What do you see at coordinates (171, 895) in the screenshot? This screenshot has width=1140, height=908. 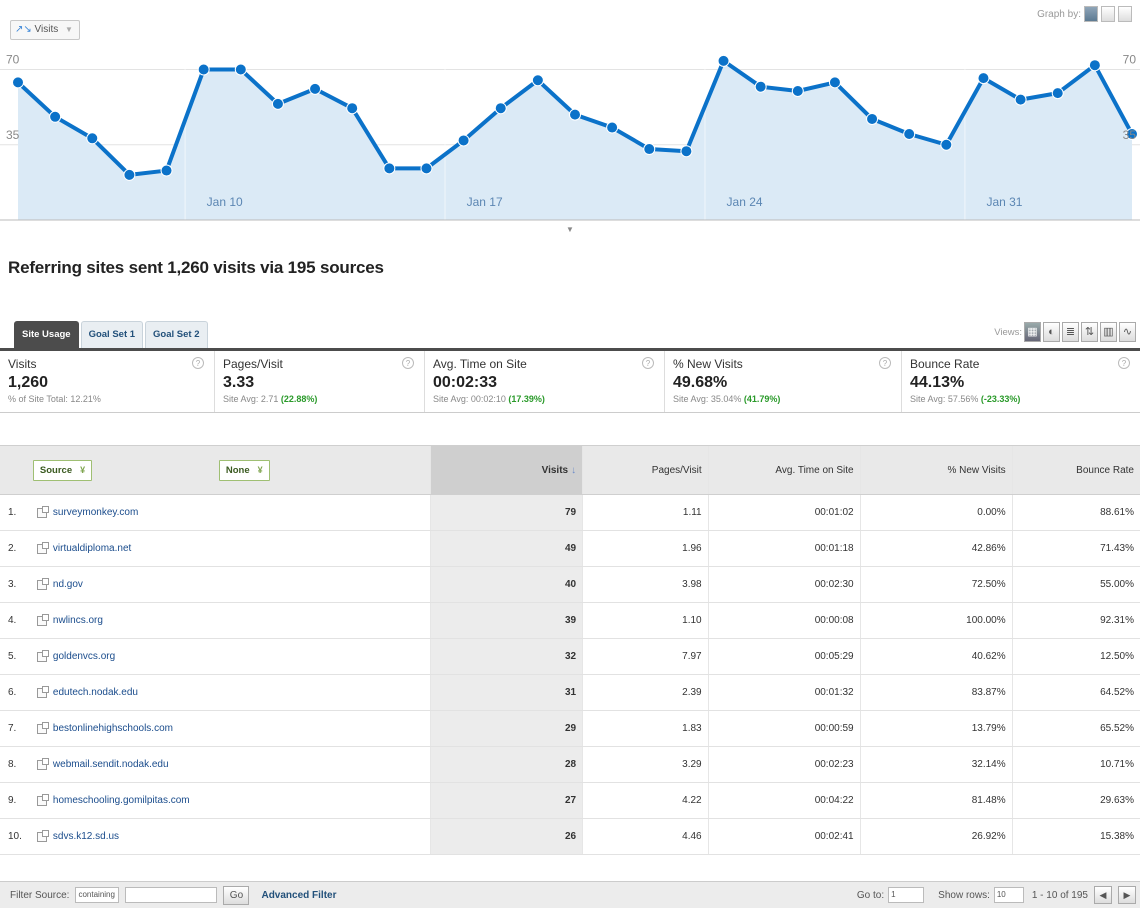 I see `filter-input` at bounding box center [171, 895].